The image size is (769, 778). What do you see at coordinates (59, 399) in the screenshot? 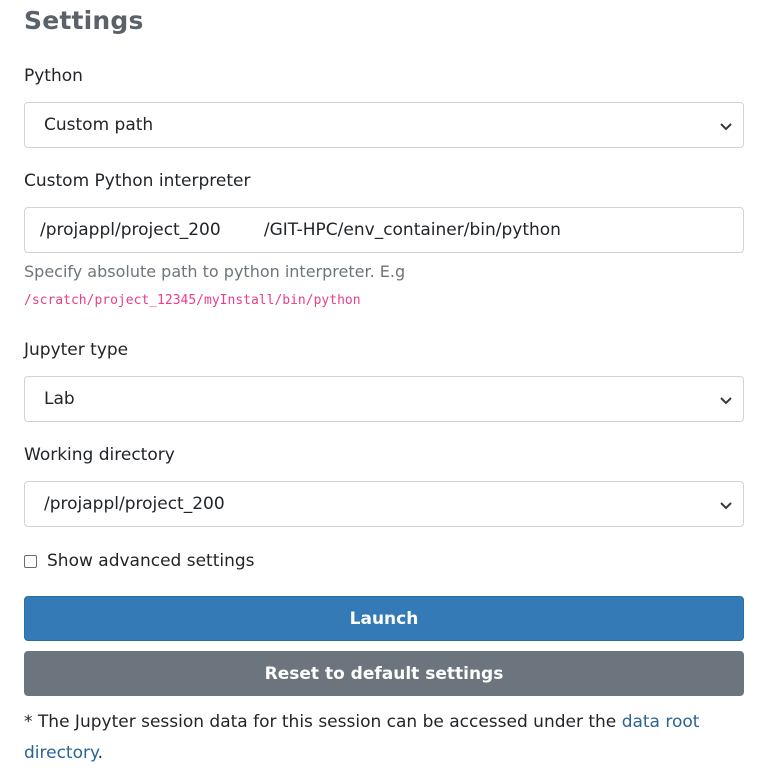
I see `jupyter-type-select-value: Lab` at bounding box center [59, 399].